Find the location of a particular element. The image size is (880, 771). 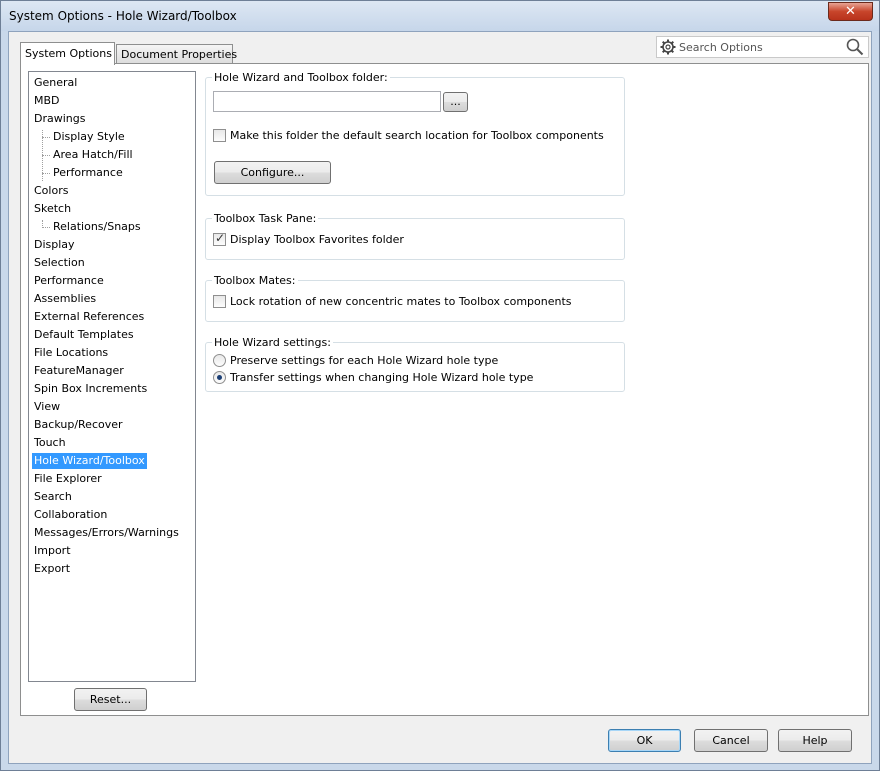

tree-item-spin-box-increments: Spin Box Increments is located at coordinates (90, 389).